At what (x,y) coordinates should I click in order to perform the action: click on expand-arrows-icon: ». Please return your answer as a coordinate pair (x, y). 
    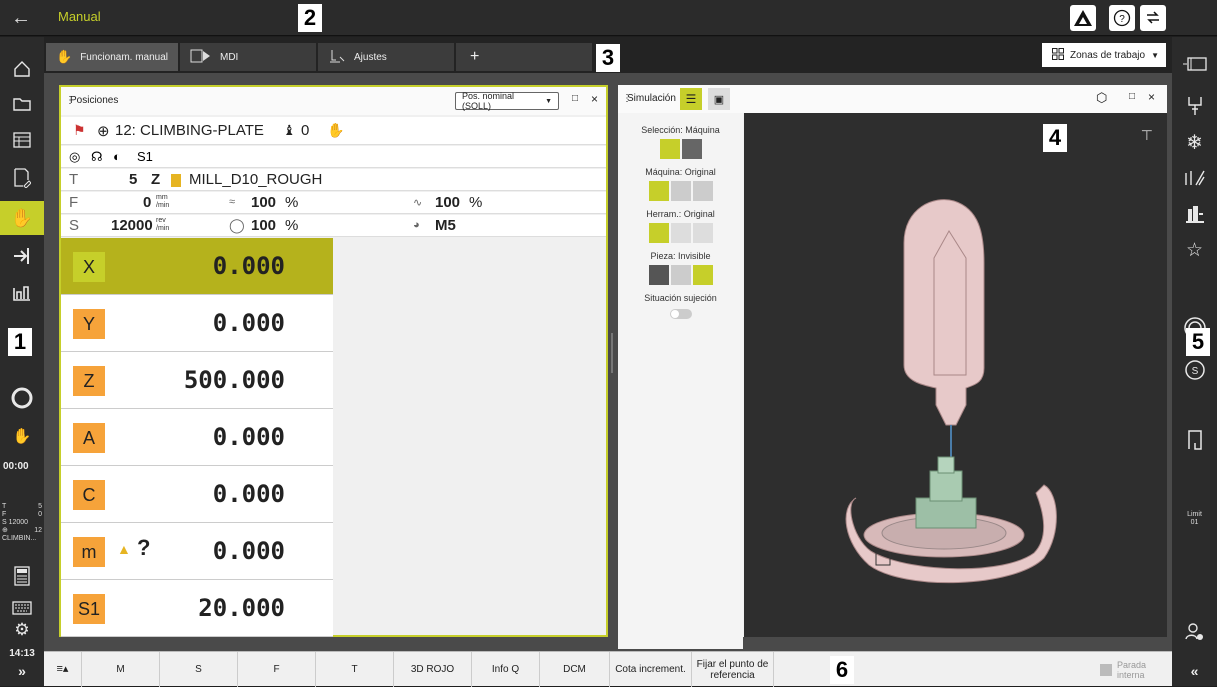
    Looking at the image, I should click on (22, 671).